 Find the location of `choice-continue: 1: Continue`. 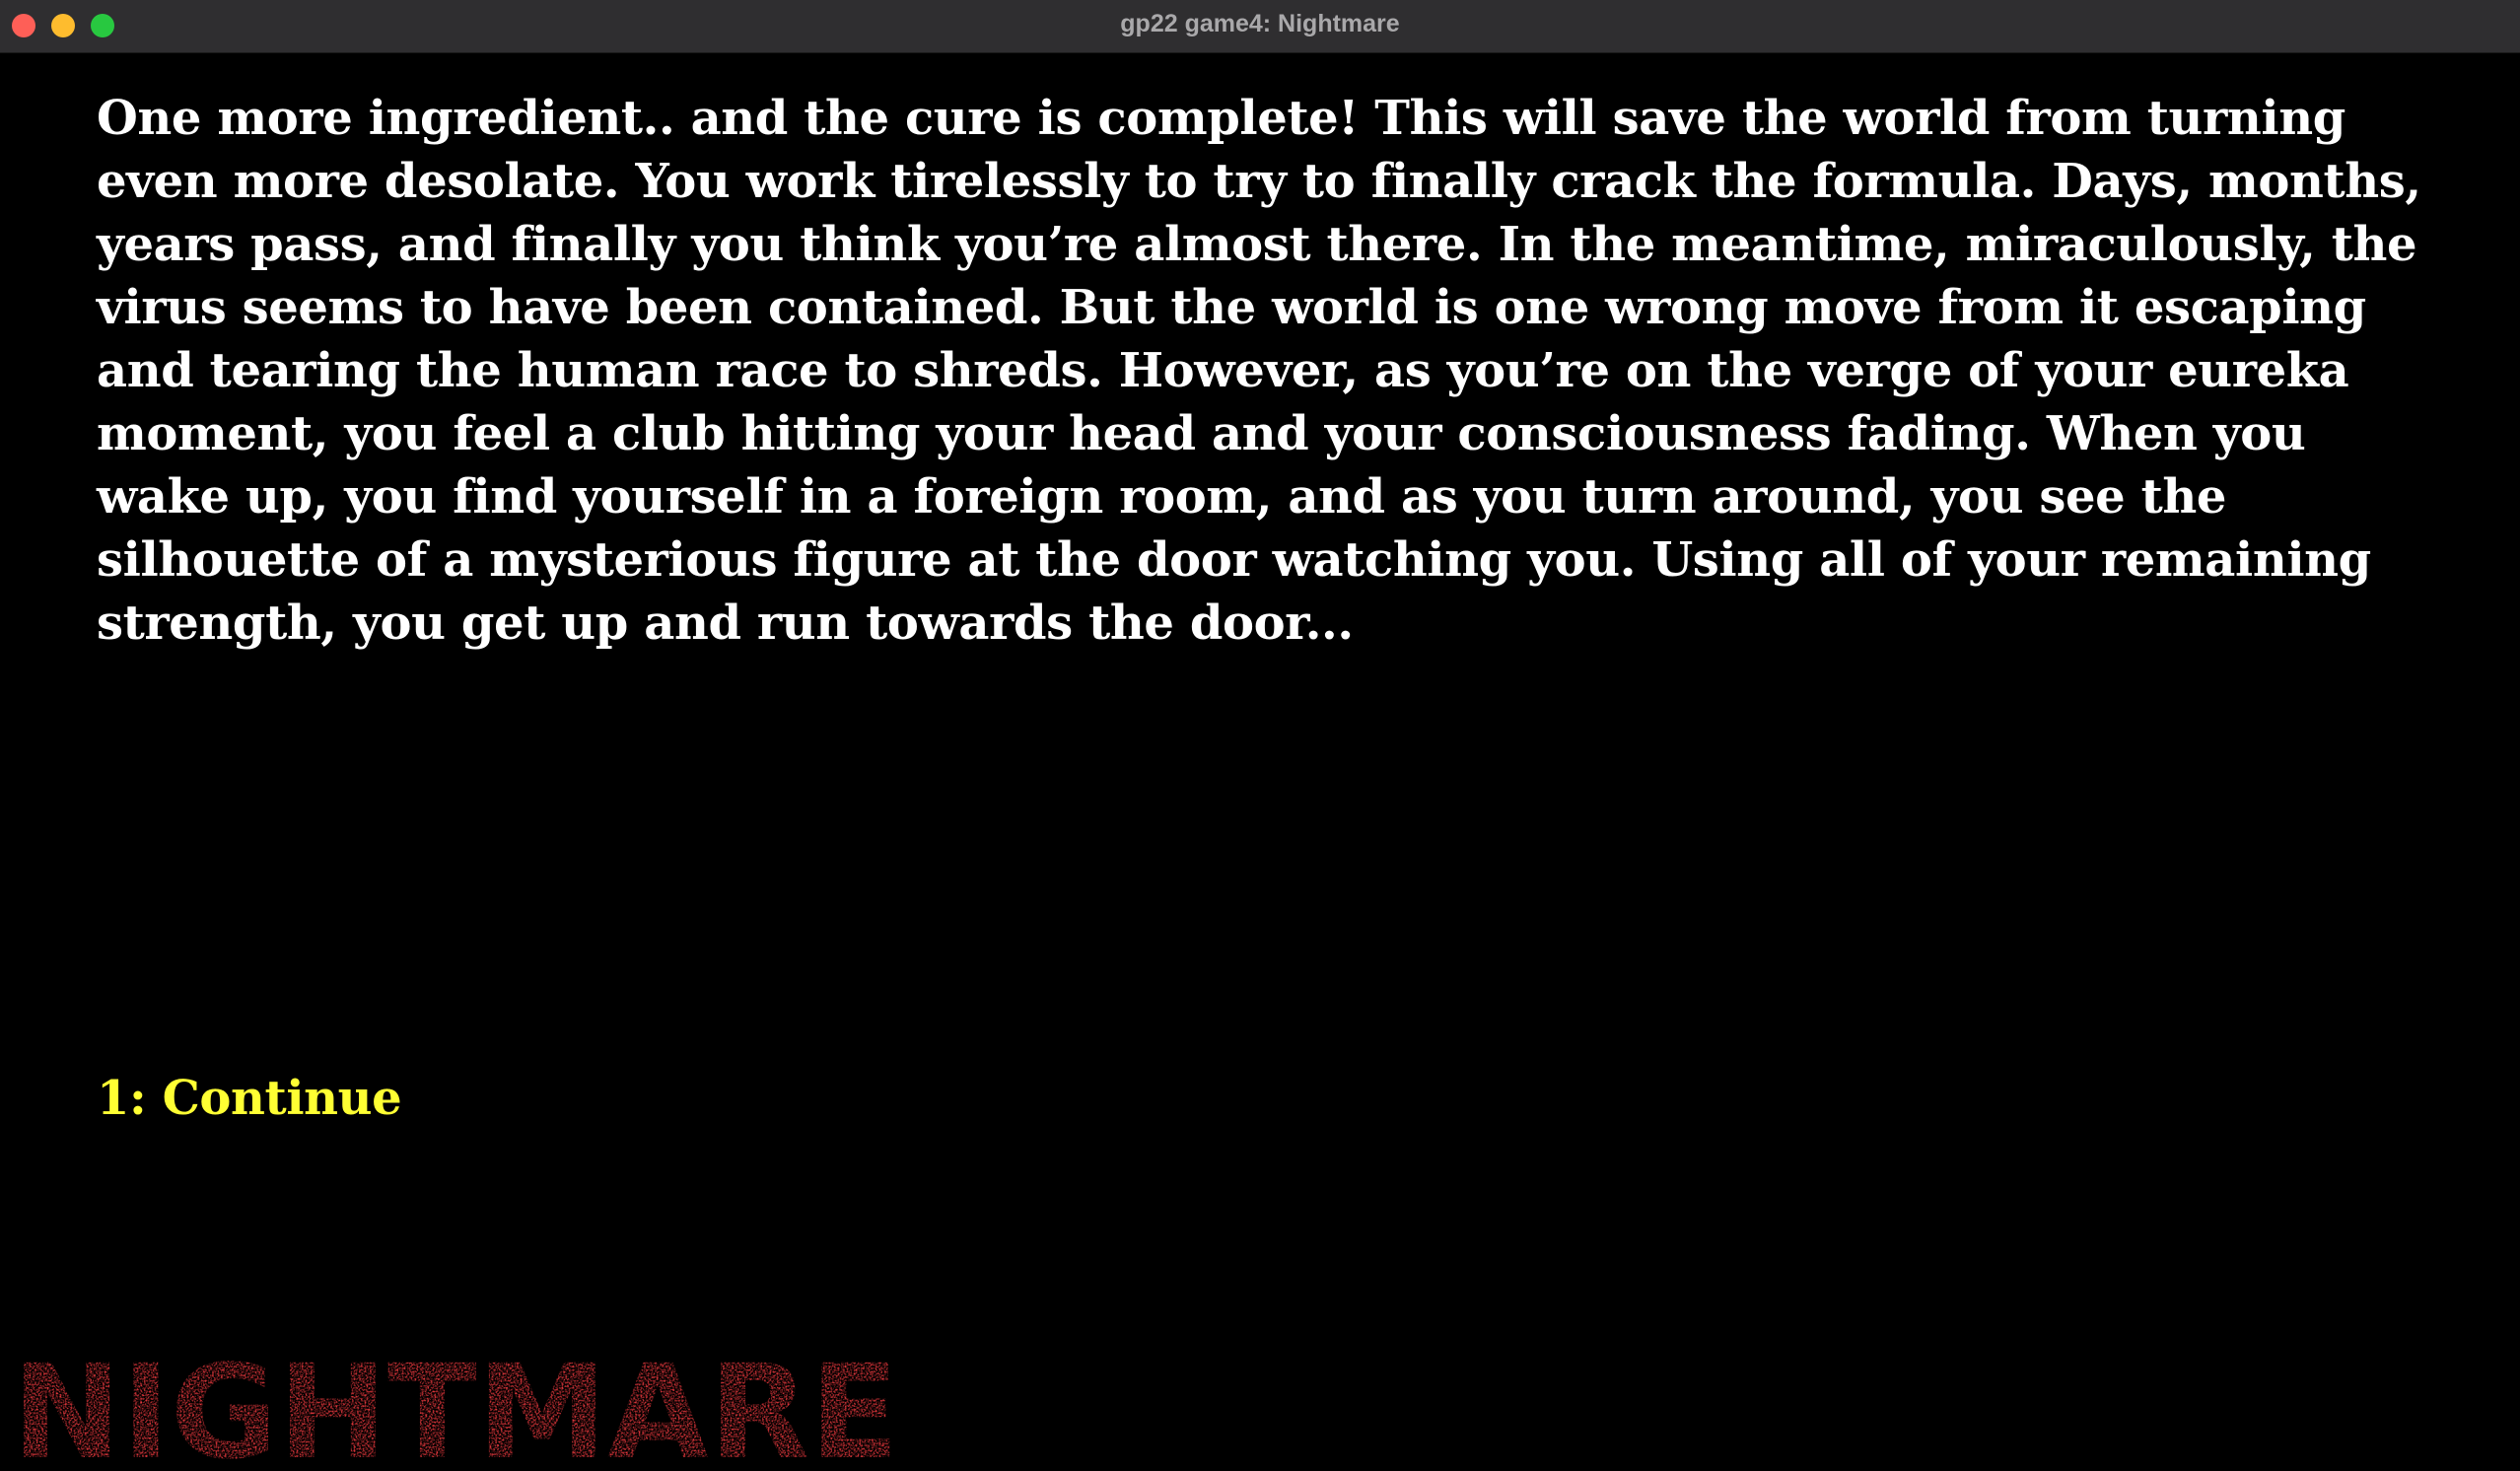

choice-continue: 1: Continue is located at coordinates (249, 1098).